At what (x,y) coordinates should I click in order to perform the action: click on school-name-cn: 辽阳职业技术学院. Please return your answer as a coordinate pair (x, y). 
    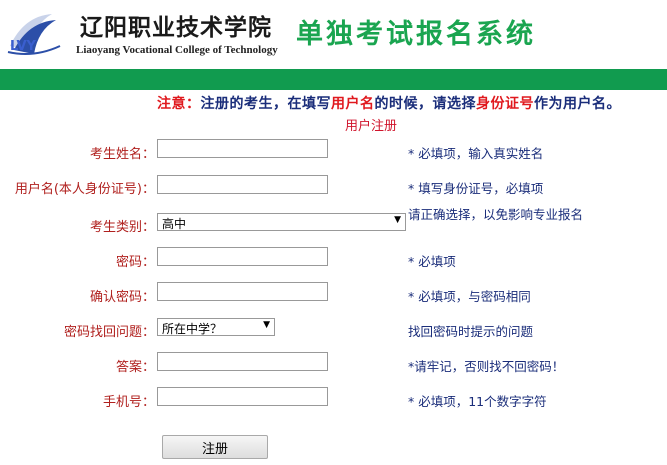
    Looking at the image, I should click on (176, 27).